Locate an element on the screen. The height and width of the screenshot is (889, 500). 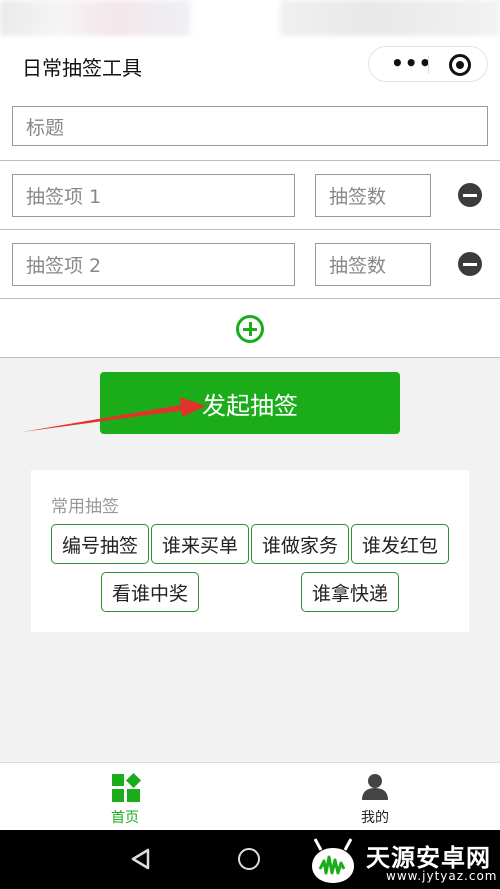
home-icon is located at coordinates (249, 859).